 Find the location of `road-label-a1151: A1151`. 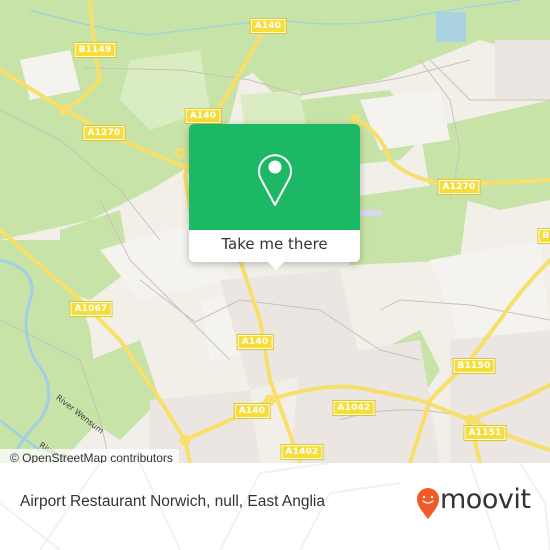

road-label-a1151: A1151 is located at coordinates (485, 433).